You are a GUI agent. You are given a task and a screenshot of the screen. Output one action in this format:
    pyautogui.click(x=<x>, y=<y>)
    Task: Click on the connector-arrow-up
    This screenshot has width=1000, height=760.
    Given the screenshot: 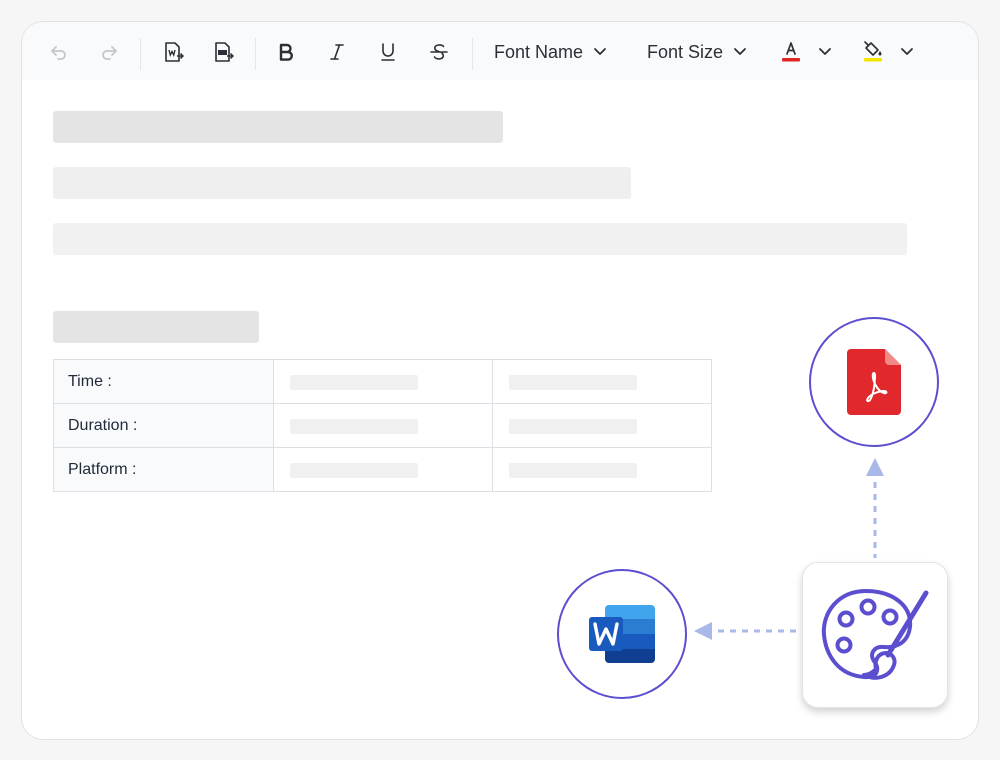 What is the action you would take?
    pyautogui.click(x=875, y=508)
    